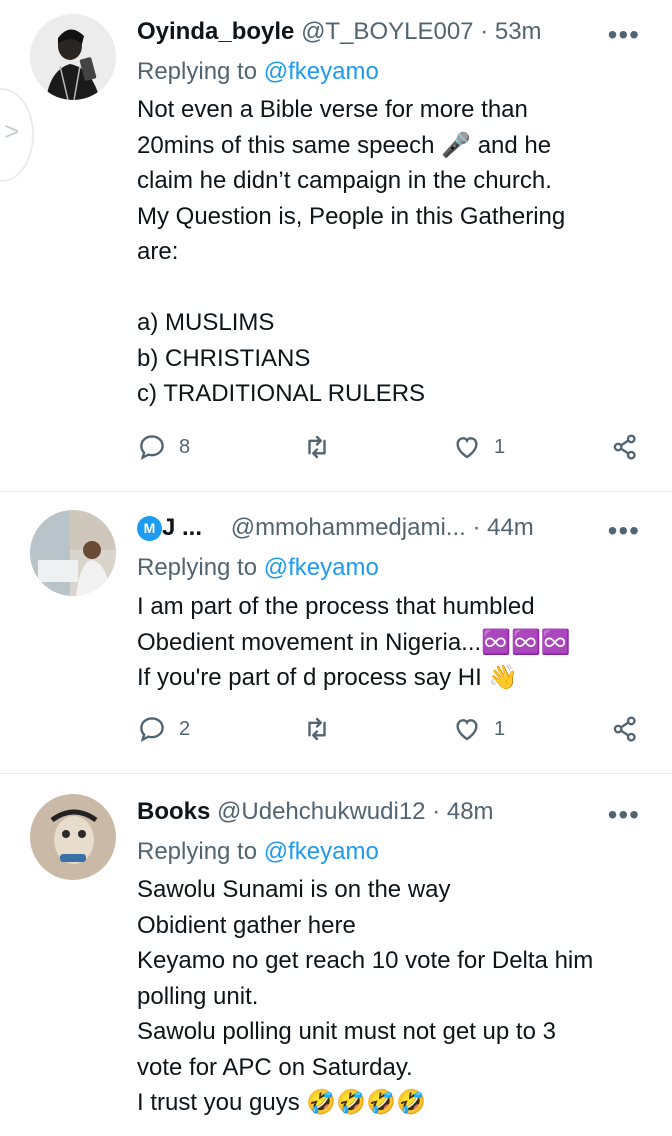  I want to click on handle: @T_BOYLE007, so click(387, 31).